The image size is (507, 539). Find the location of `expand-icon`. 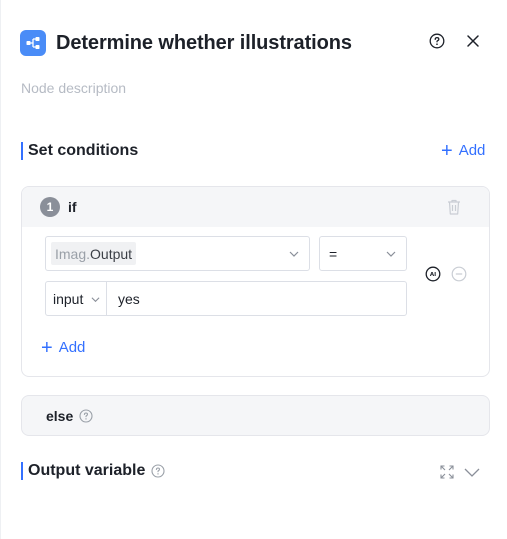

expand-icon is located at coordinates (447, 472).